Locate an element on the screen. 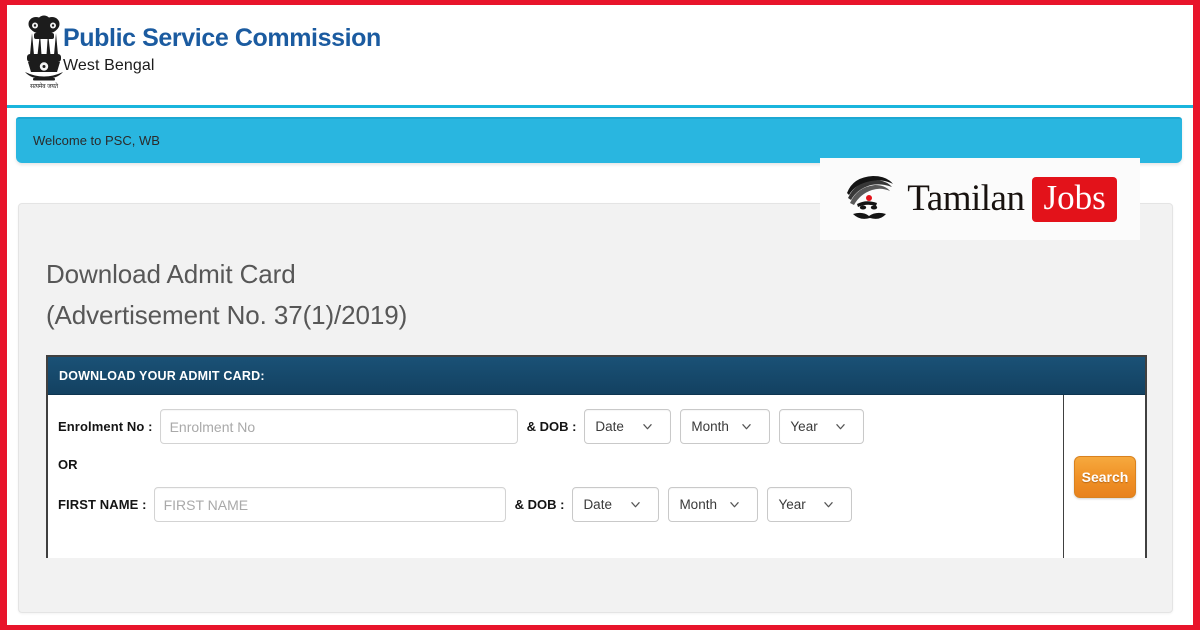 The image size is (1200, 630). dob1-date-select: Date is located at coordinates (628, 426).